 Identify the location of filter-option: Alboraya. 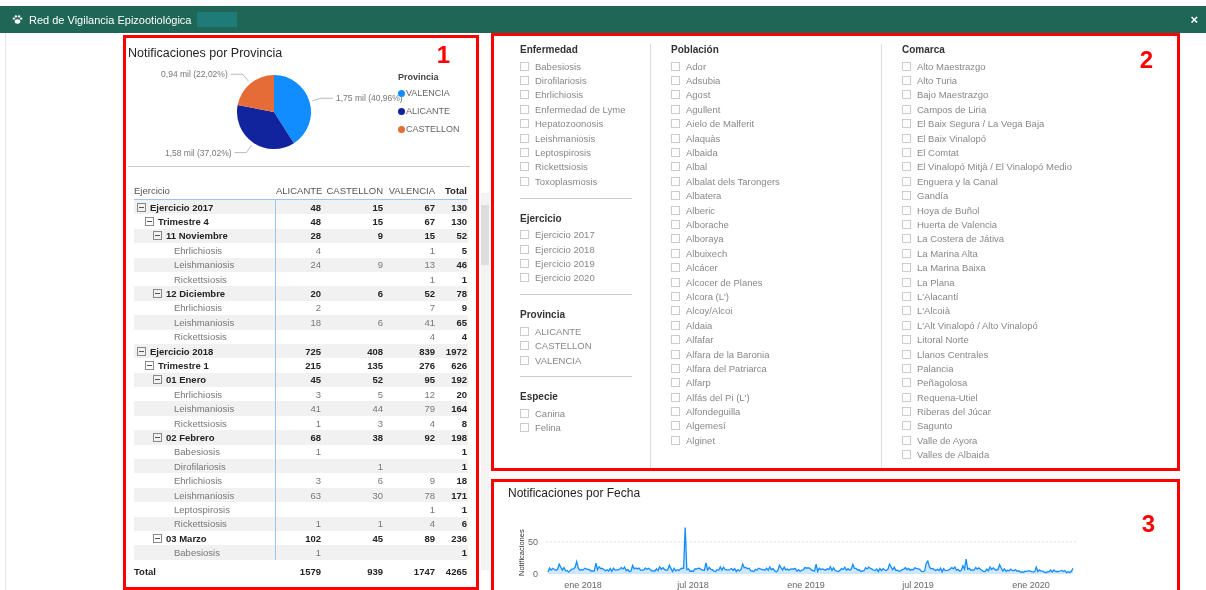
(776, 239).